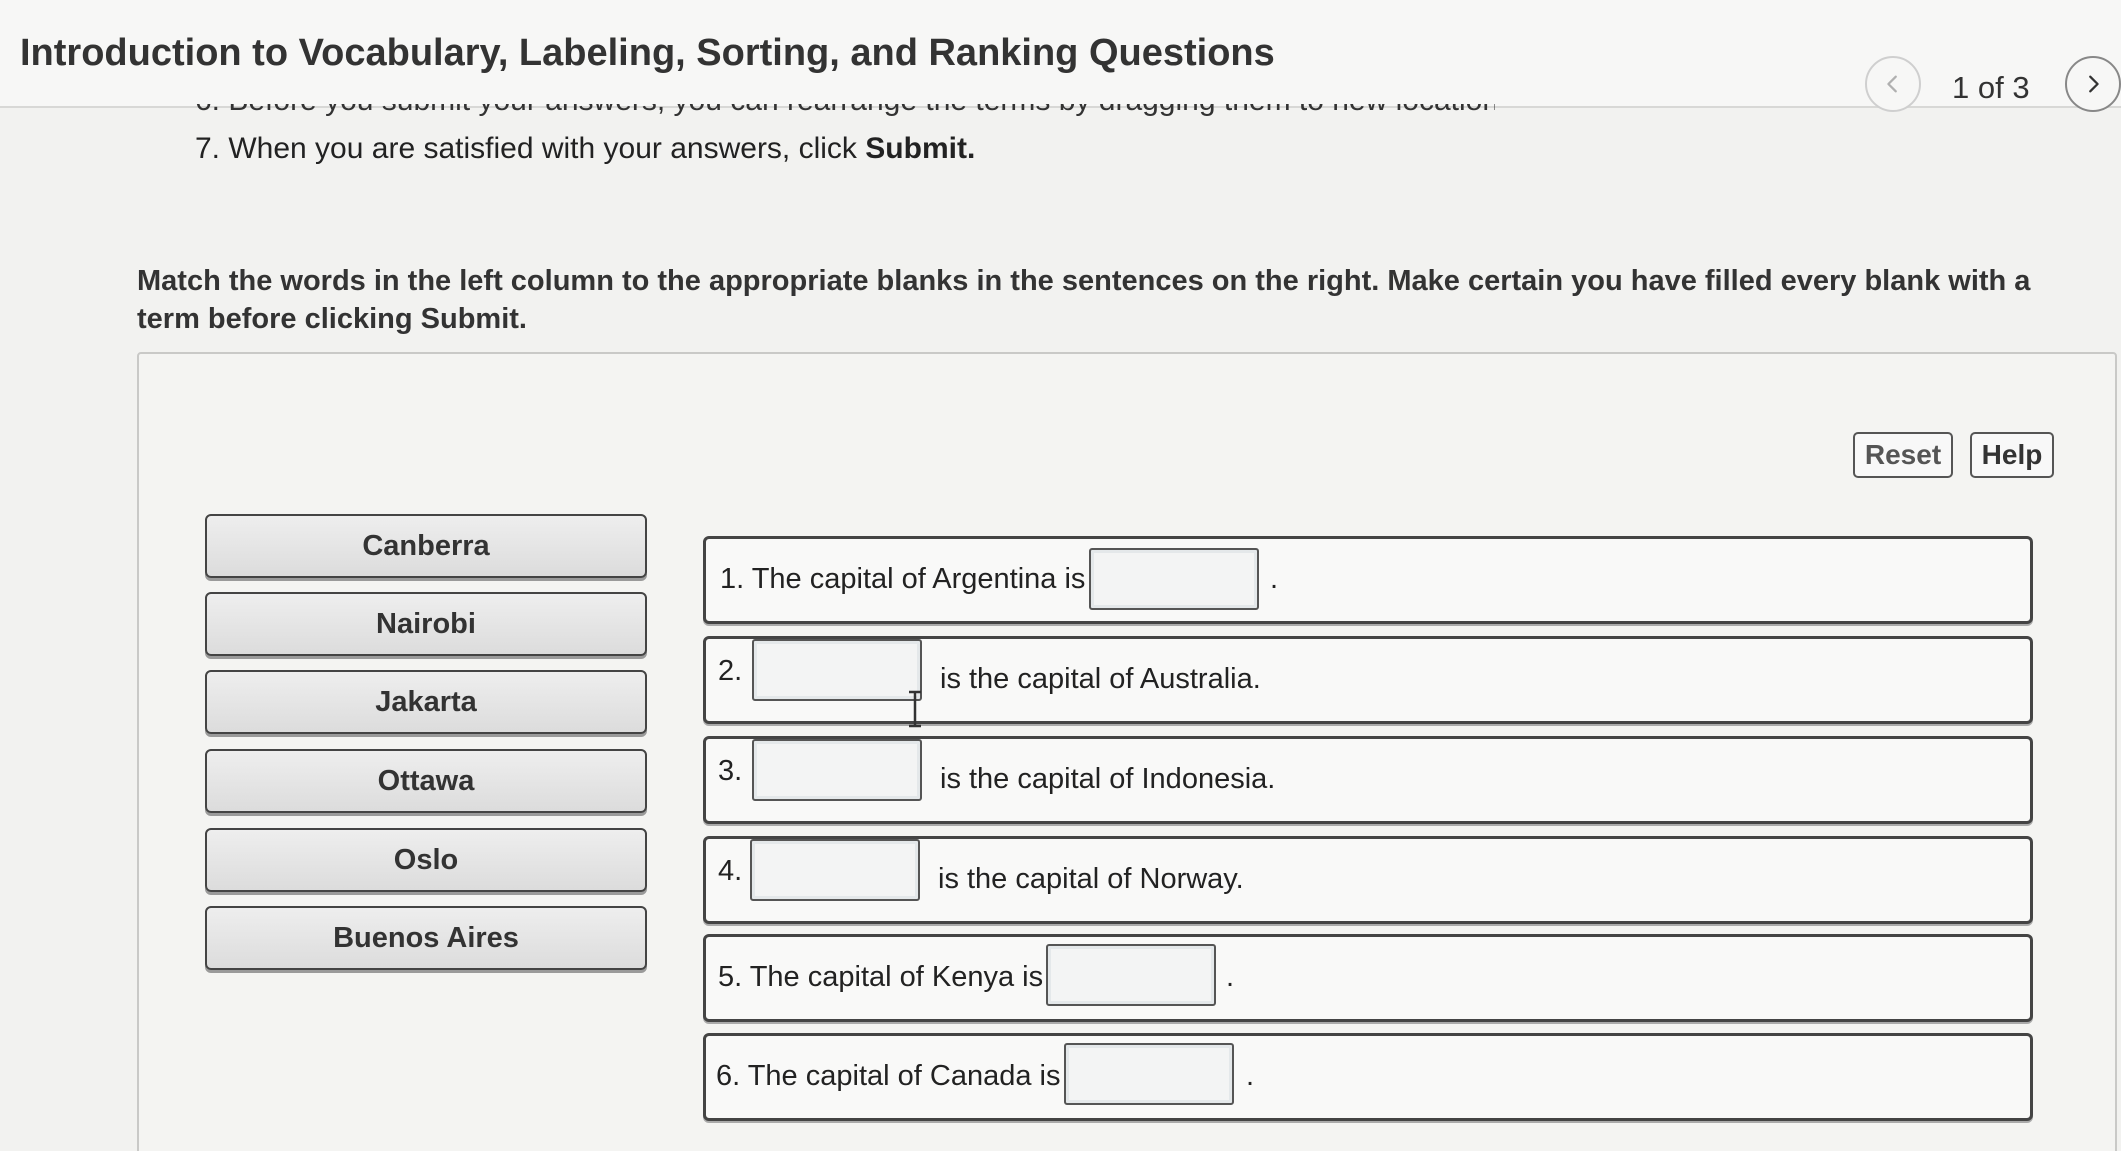  I want to click on sentence-5-end: ., so click(1230, 977).